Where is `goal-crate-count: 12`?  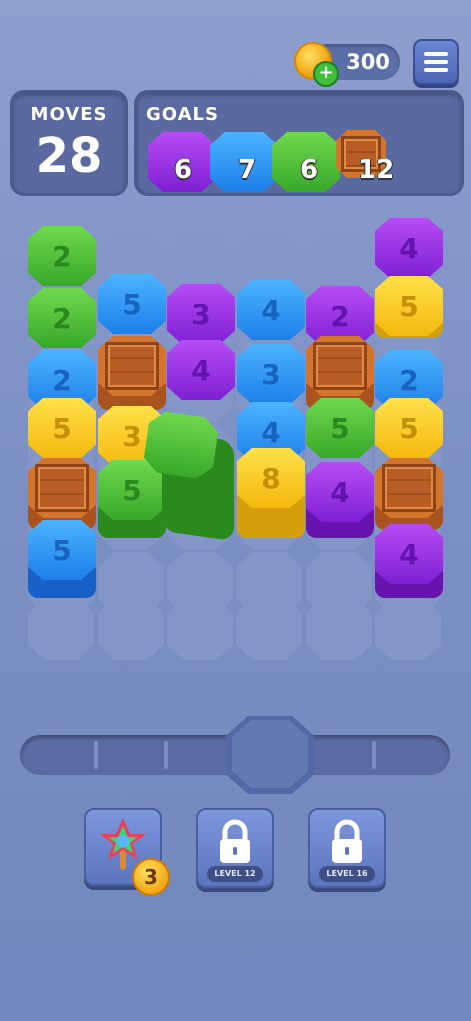 goal-crate-count: 12 is located at coordinates (376, 170).